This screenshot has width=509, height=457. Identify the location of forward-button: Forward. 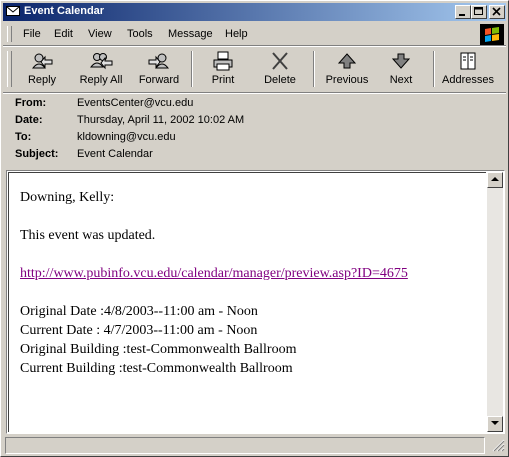
(159, 69).